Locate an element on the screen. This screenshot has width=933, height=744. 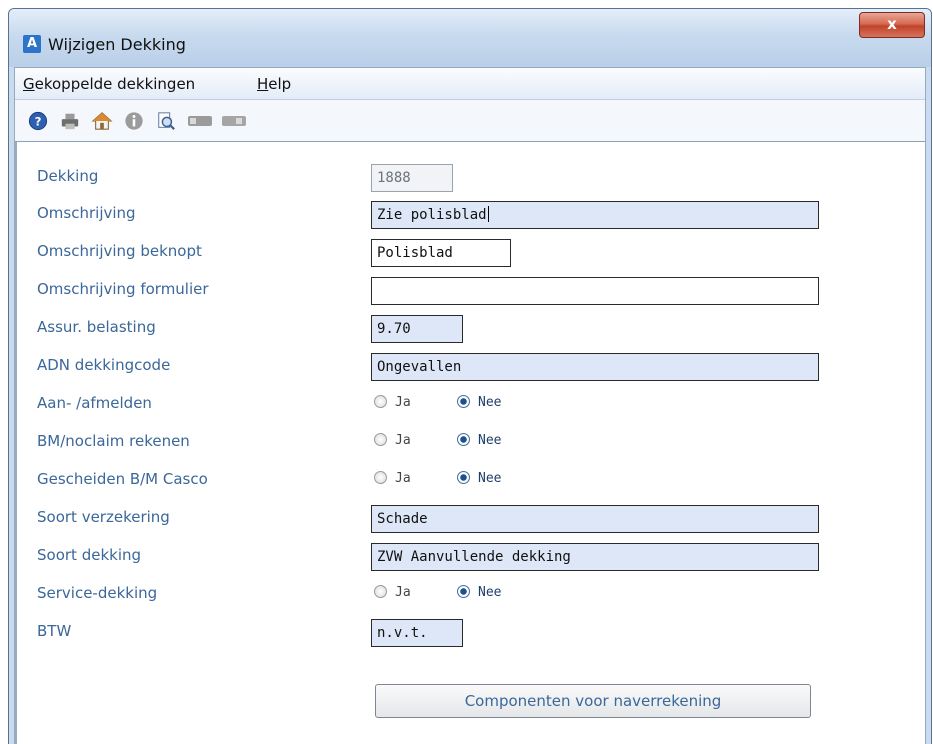
assur-belasting-label: Assur. belasting is located at coordinates (96, 327).